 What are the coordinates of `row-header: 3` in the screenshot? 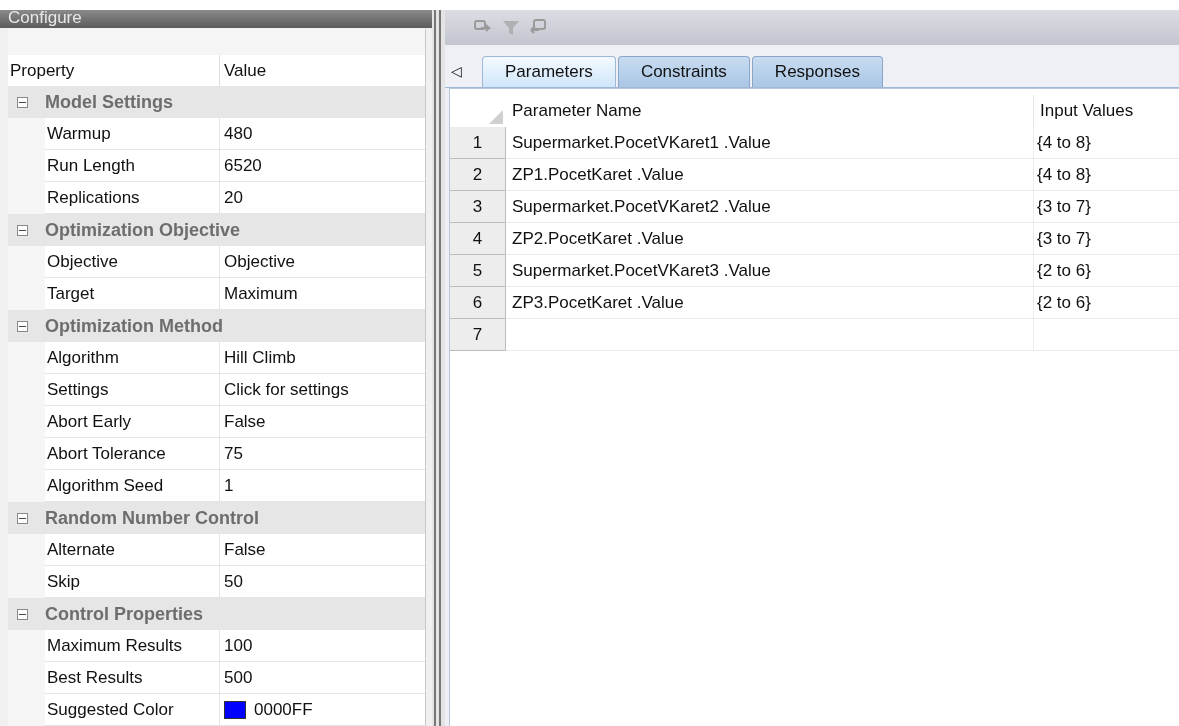 It's located at (478, 207).